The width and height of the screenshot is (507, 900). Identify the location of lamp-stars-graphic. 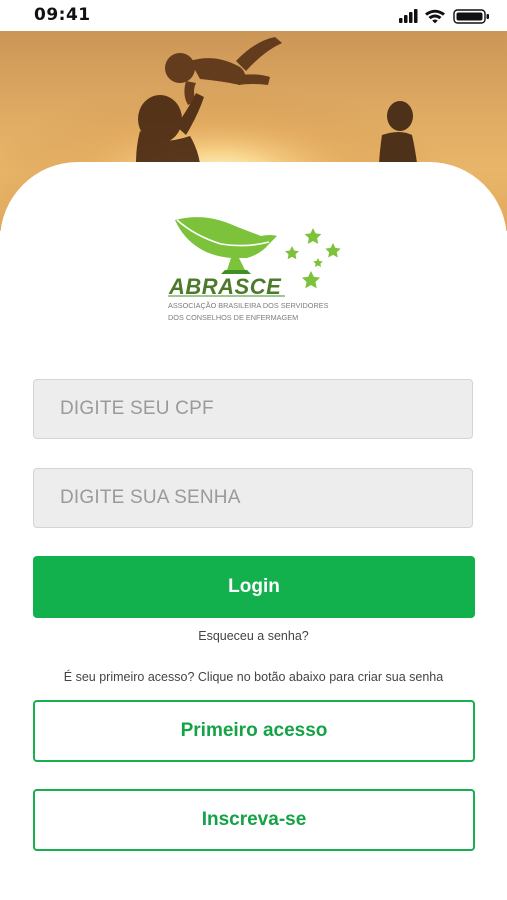
(254, 257).